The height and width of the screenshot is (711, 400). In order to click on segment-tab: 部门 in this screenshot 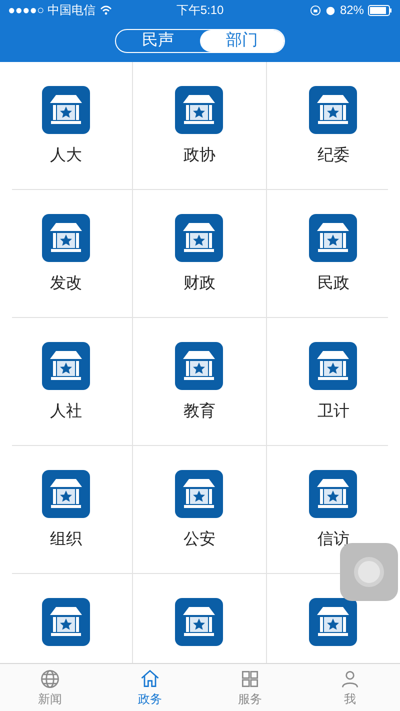, I will do `click(242, 41)`.